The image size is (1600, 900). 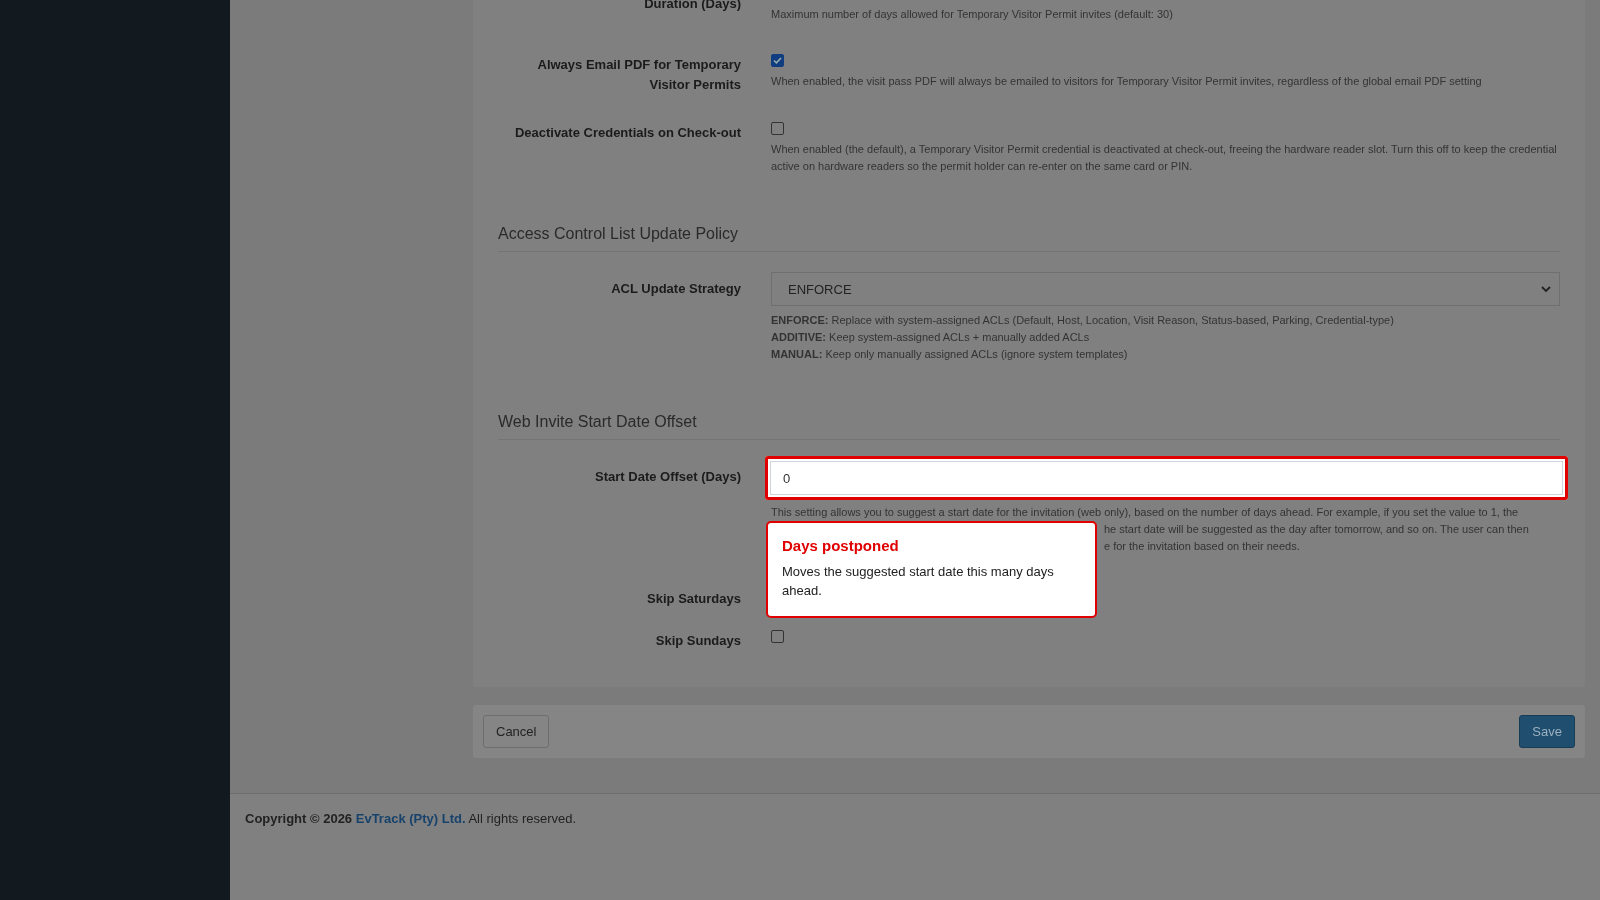 What do you see at coordinates (1082, 320) in the screenshot?
I see `help-text: ENFORCE: Replace with system-assigned ACLs (Default, Host, Location, Visit Reason, Status-based, Parking, Credential-type)` at bounding box center [1082, 320].